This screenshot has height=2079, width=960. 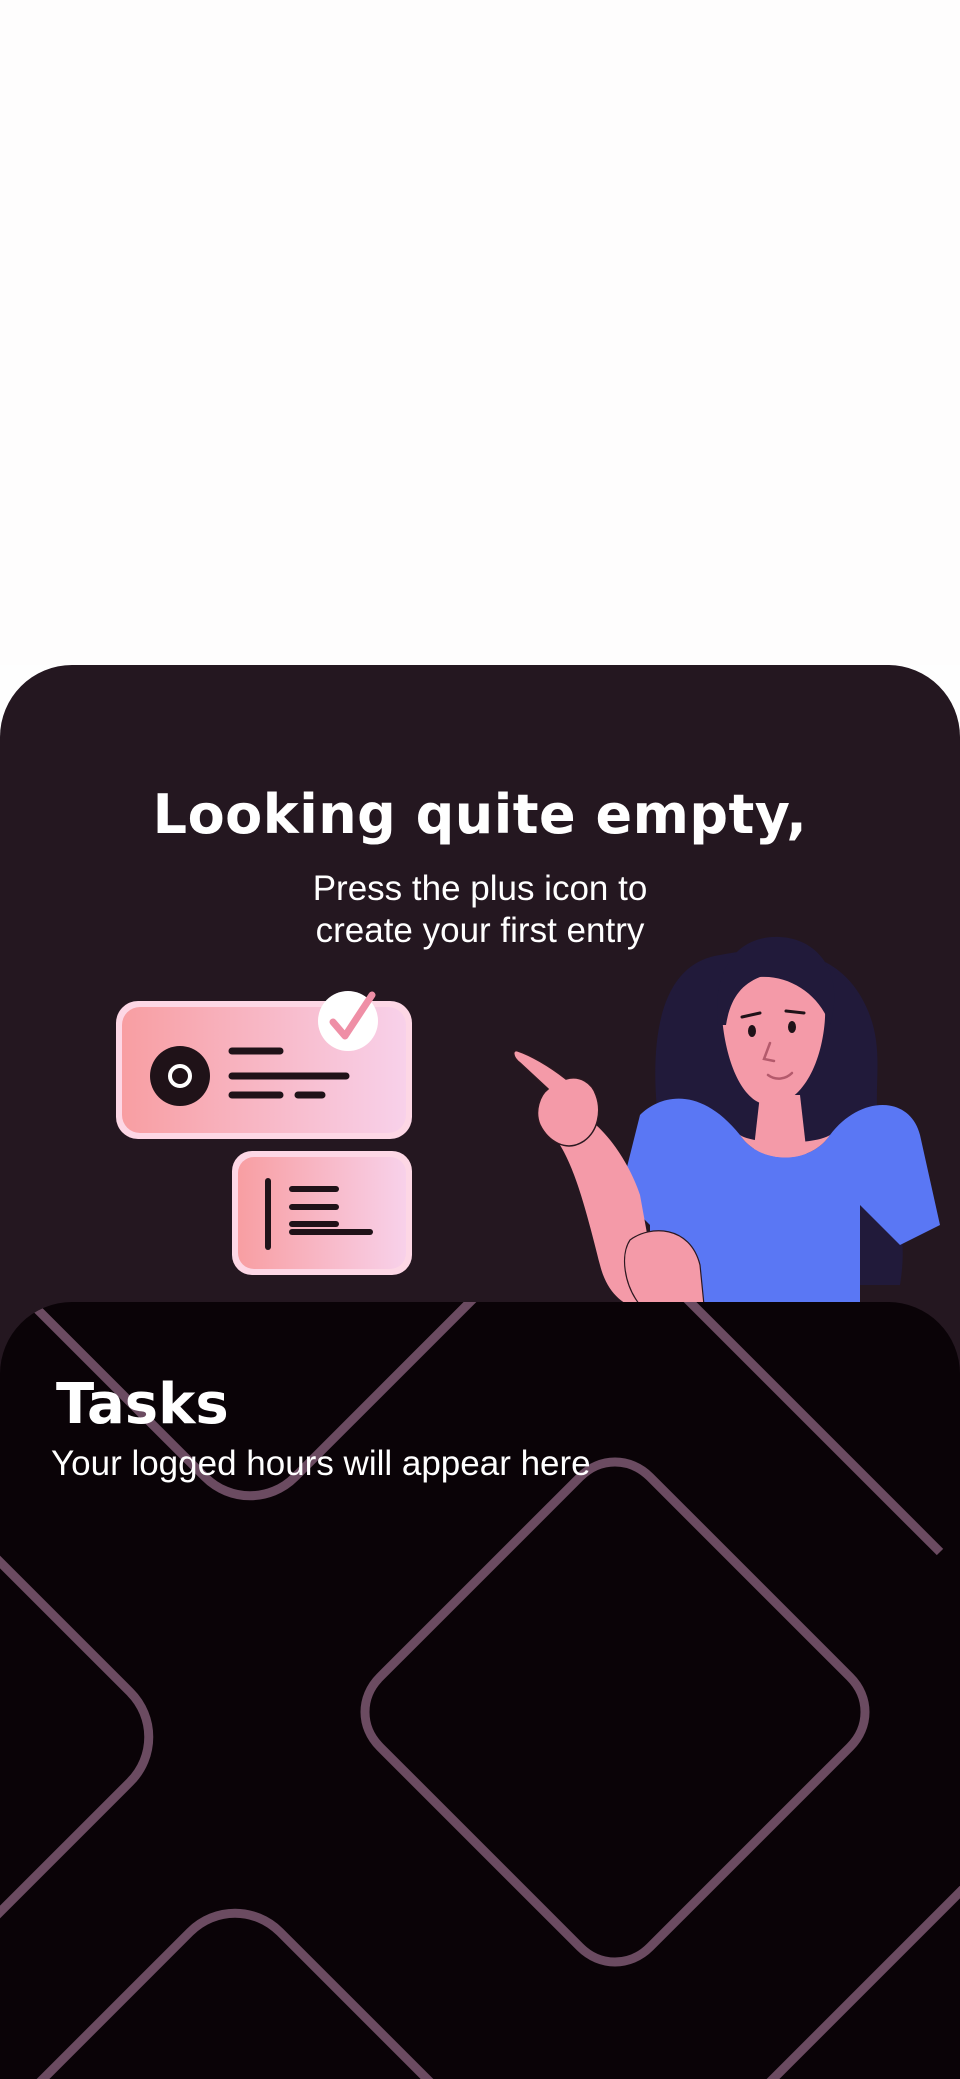 I want to click on list-card-icon, so click(x=322, y=1213).